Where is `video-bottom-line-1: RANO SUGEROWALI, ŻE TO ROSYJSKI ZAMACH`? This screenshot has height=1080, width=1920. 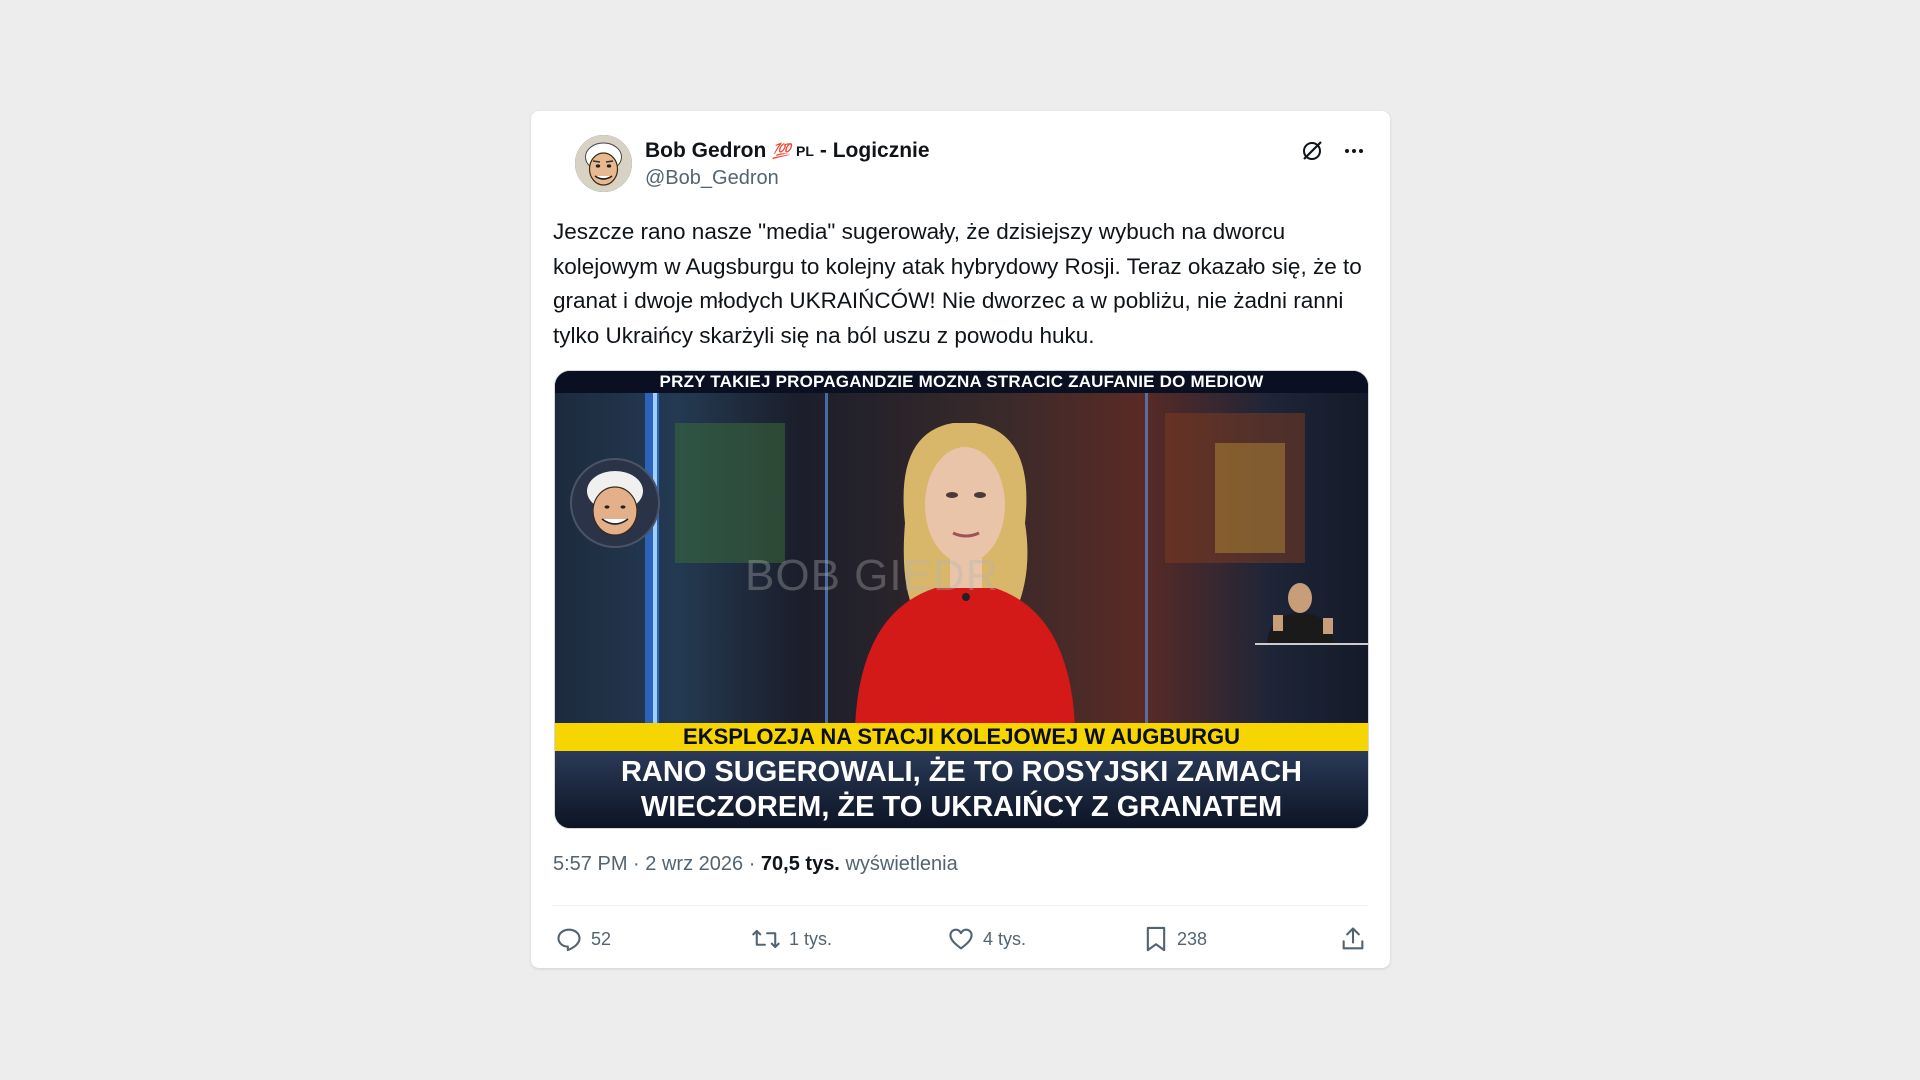
video-bottom-line-1: RANO SUGEROWALI, ŻE TO ROSYJSKI ZAMACH is located at coordinates (961, 772).